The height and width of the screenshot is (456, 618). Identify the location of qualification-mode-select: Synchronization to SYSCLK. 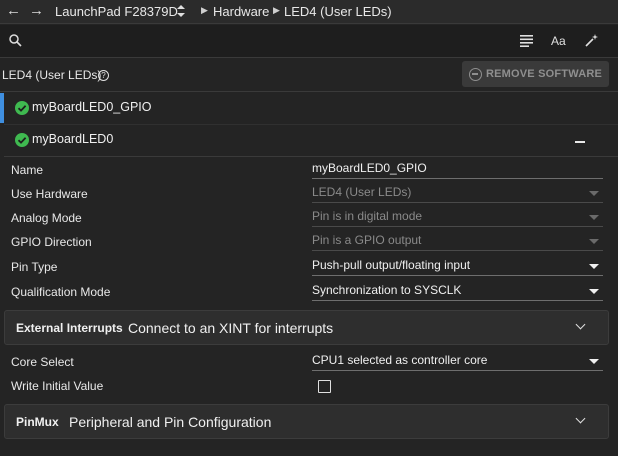
(457, 292).